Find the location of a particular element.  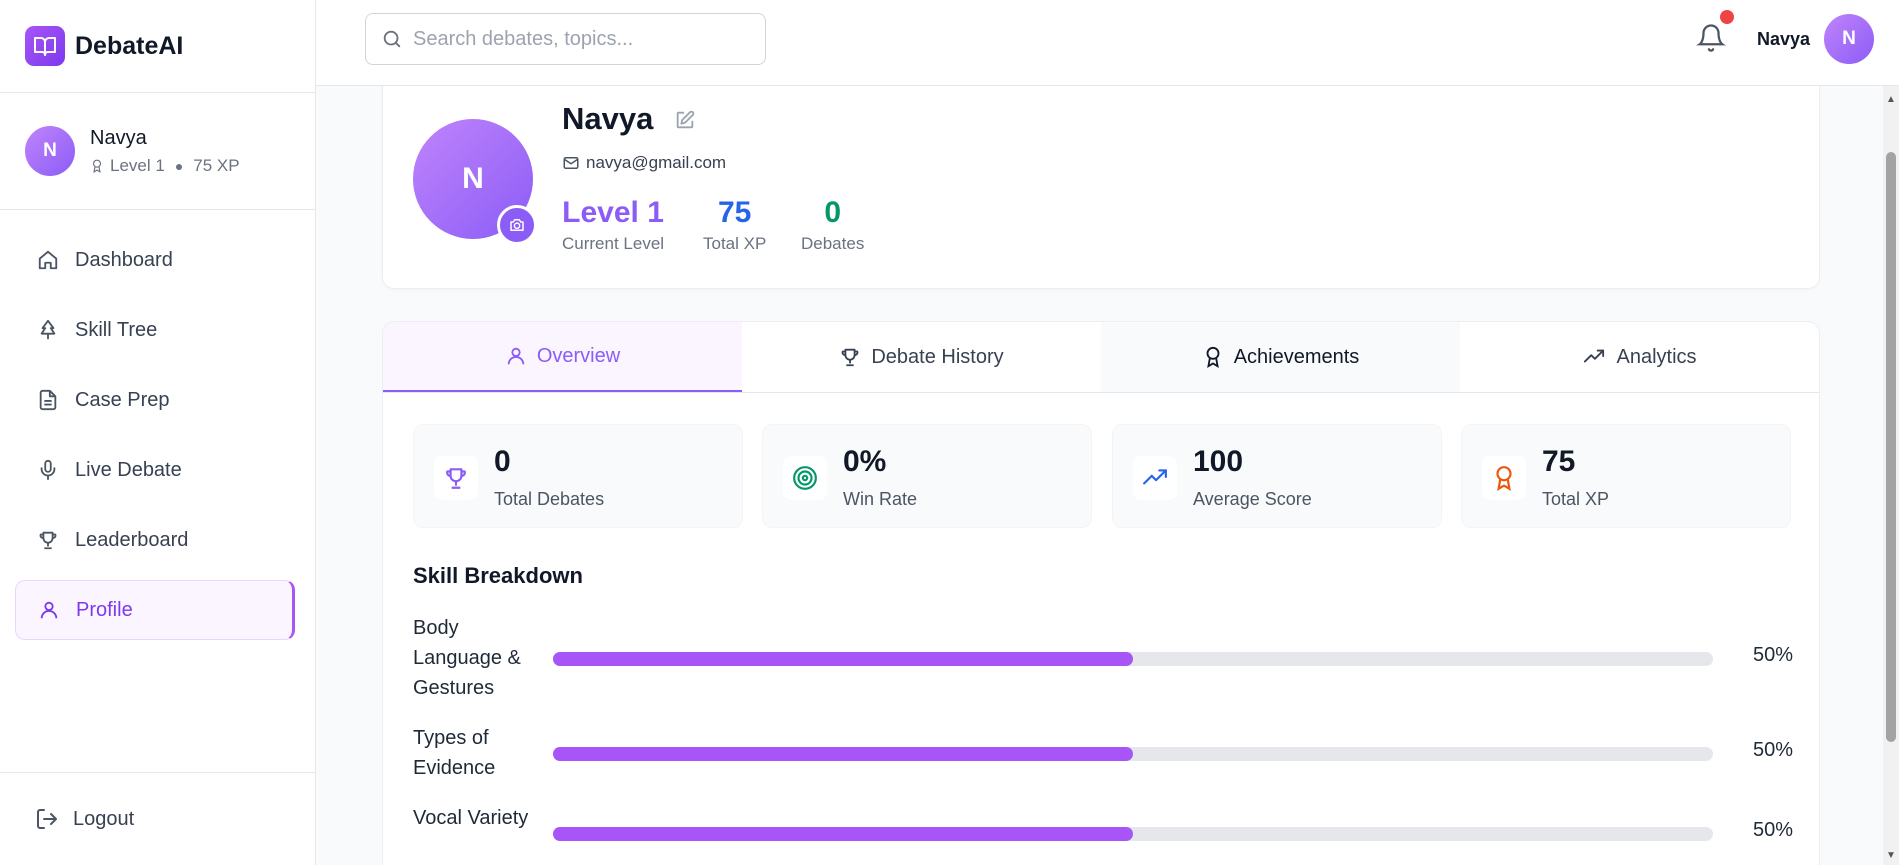

tab-analytics: Analytics is located at coordinates (1639, 357).